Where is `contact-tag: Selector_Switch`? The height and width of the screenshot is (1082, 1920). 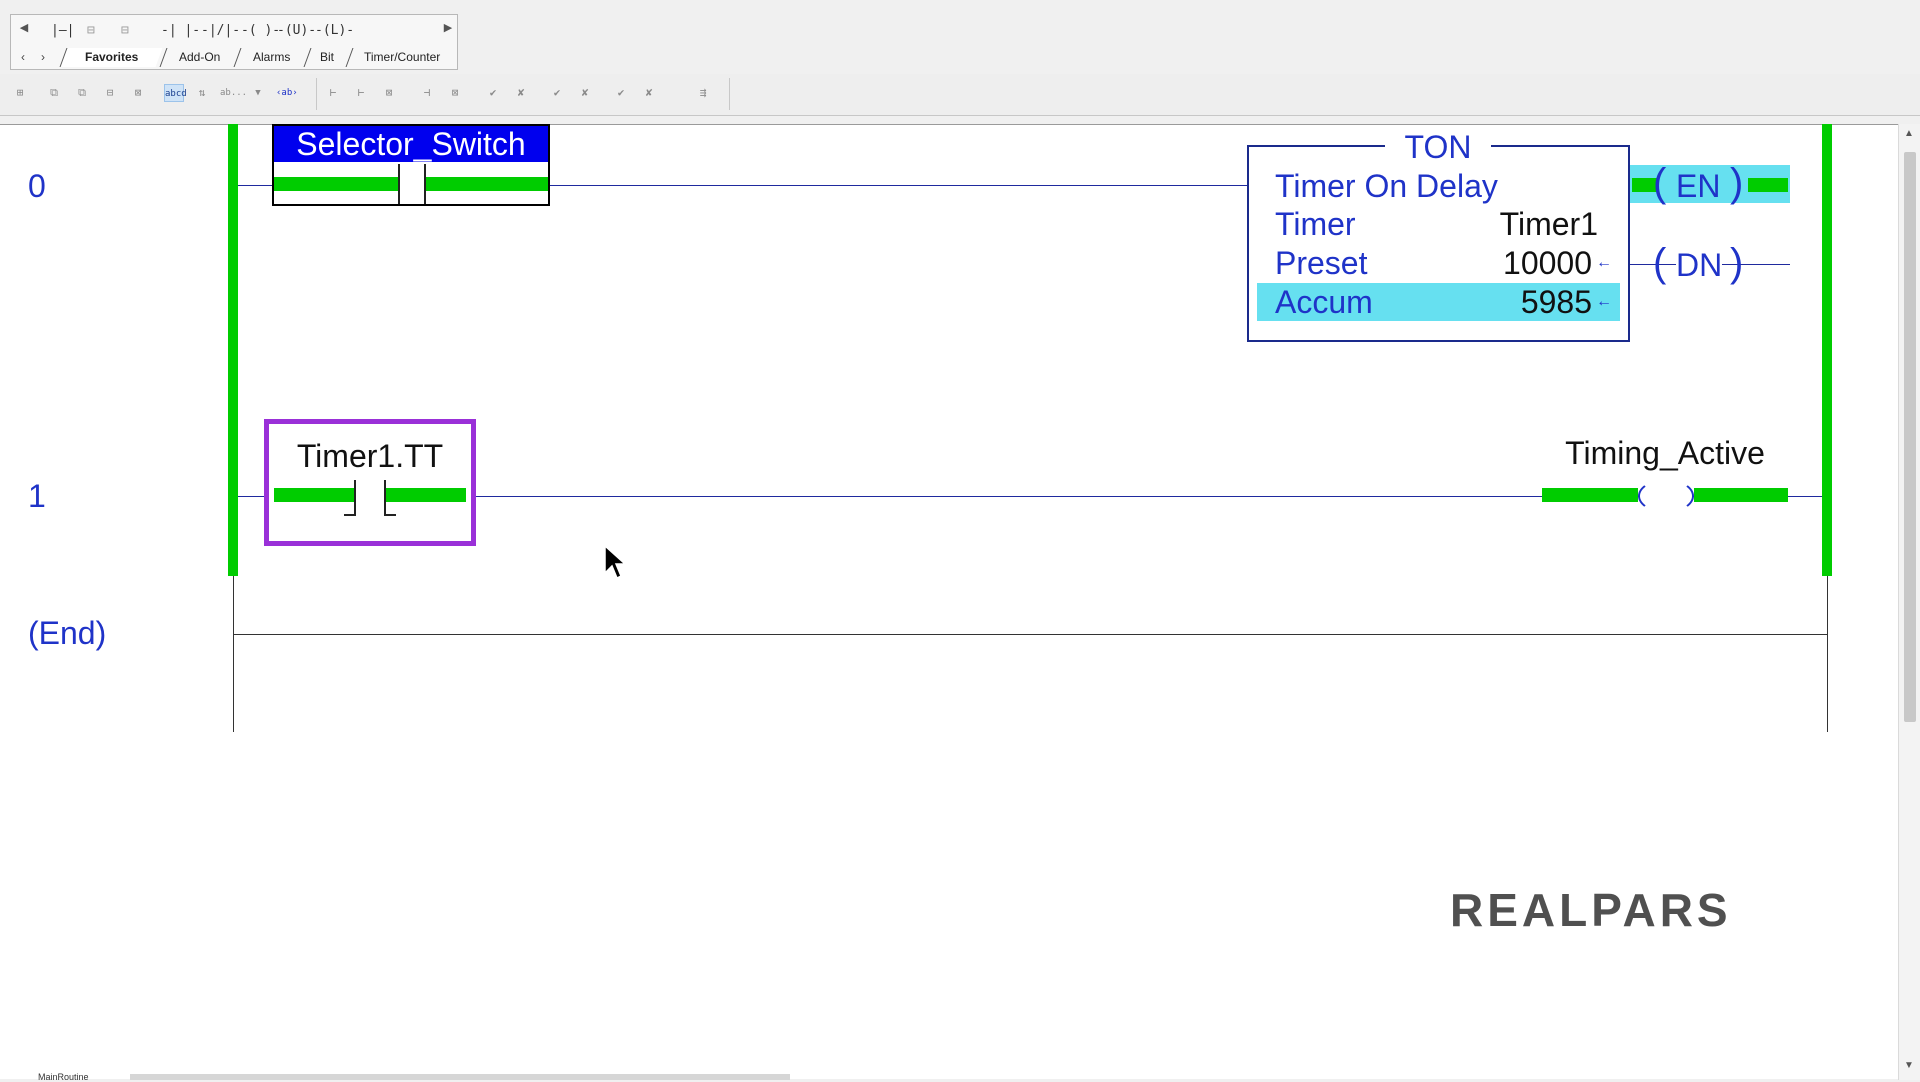
contact-tag: Selector_Switch is located at coordinates (411, 144).